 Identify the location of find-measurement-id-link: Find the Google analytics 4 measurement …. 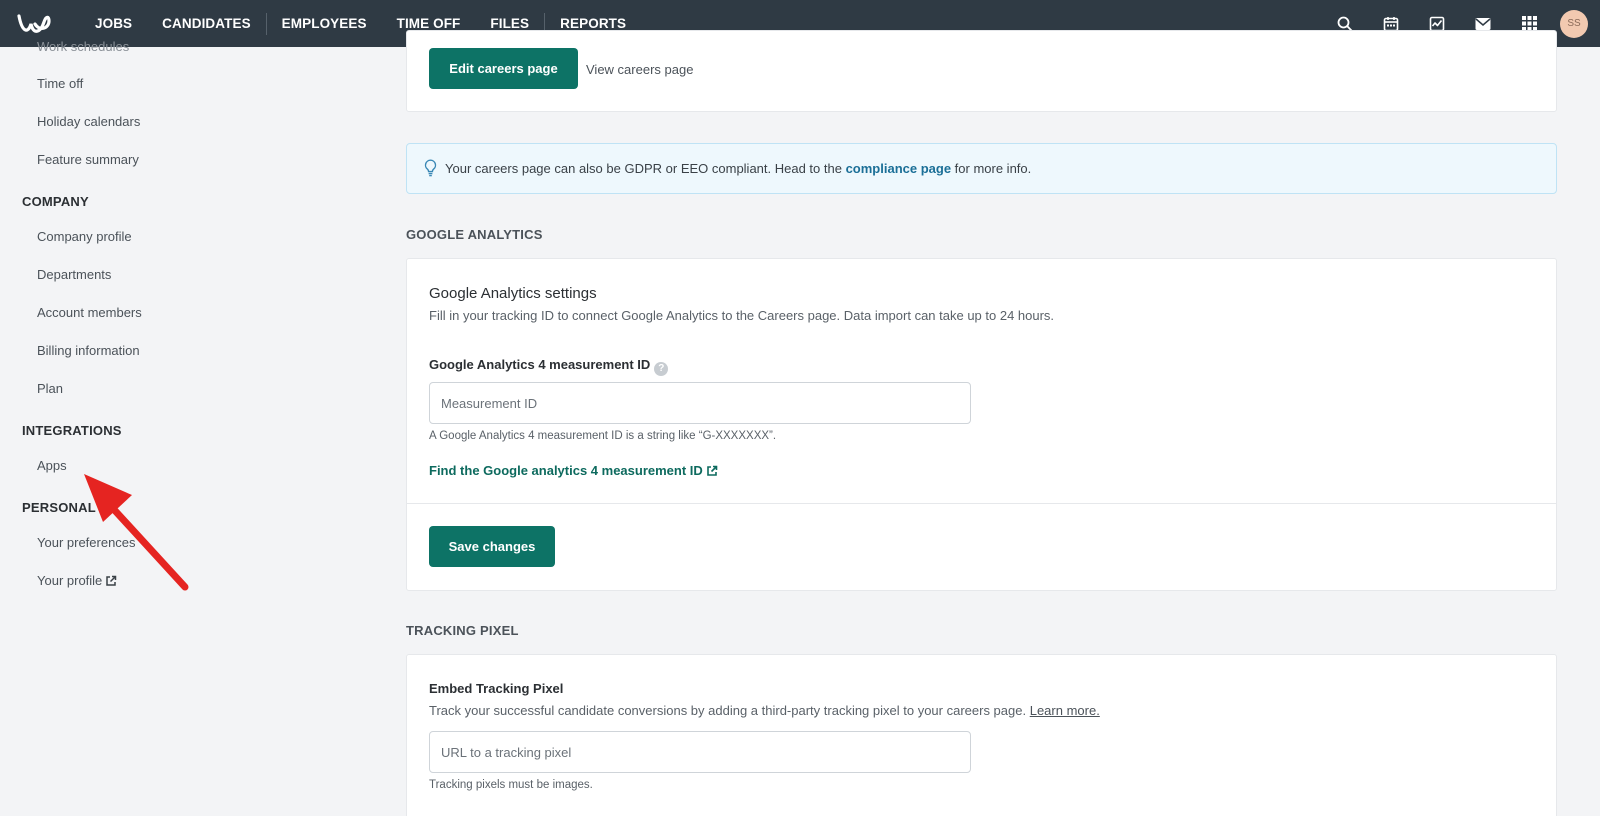
(573, 471).